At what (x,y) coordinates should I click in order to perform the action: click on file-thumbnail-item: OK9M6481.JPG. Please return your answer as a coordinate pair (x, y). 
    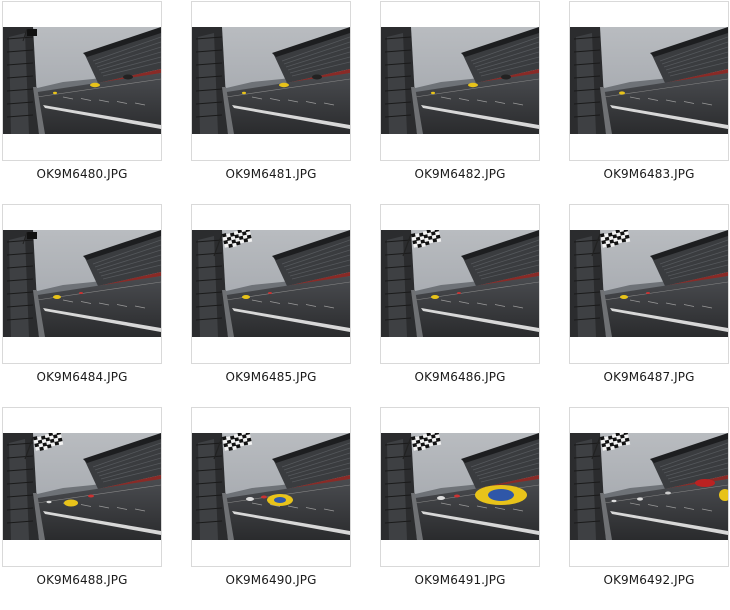
    Looking at the image, I should click on (271, 96).